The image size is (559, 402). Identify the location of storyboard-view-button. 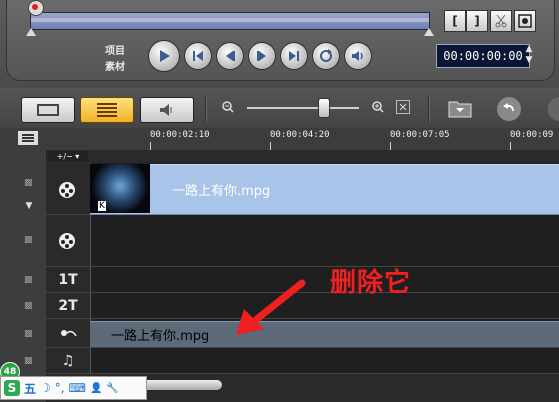
(48, 110).